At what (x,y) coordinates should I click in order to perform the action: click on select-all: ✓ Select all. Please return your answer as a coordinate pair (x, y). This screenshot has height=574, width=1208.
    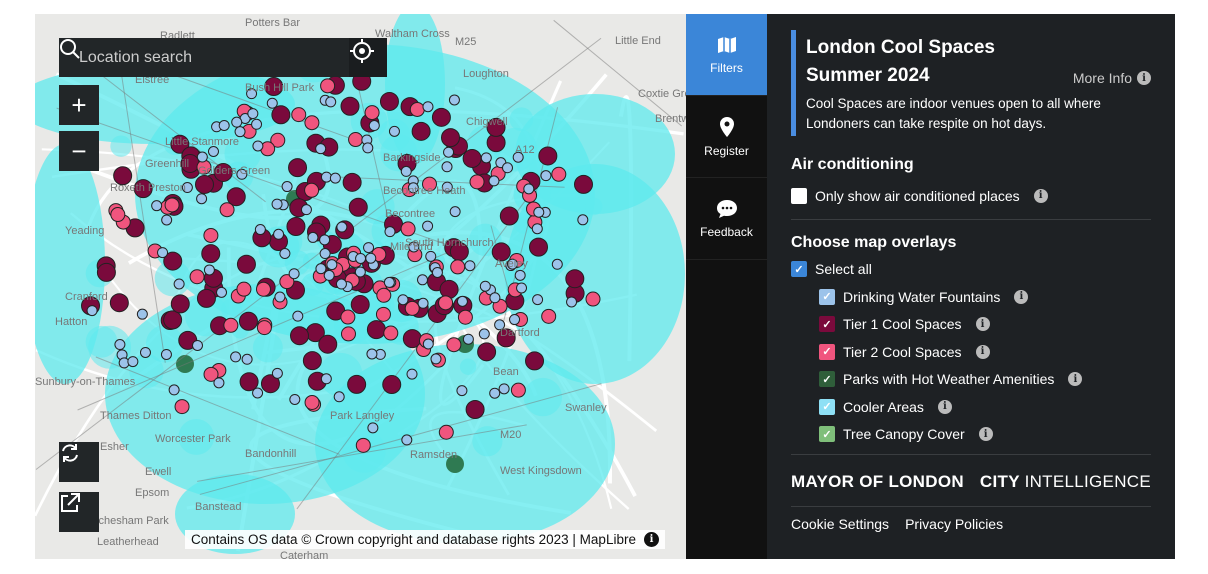
    Looking at the image, I should click on (971, 270).